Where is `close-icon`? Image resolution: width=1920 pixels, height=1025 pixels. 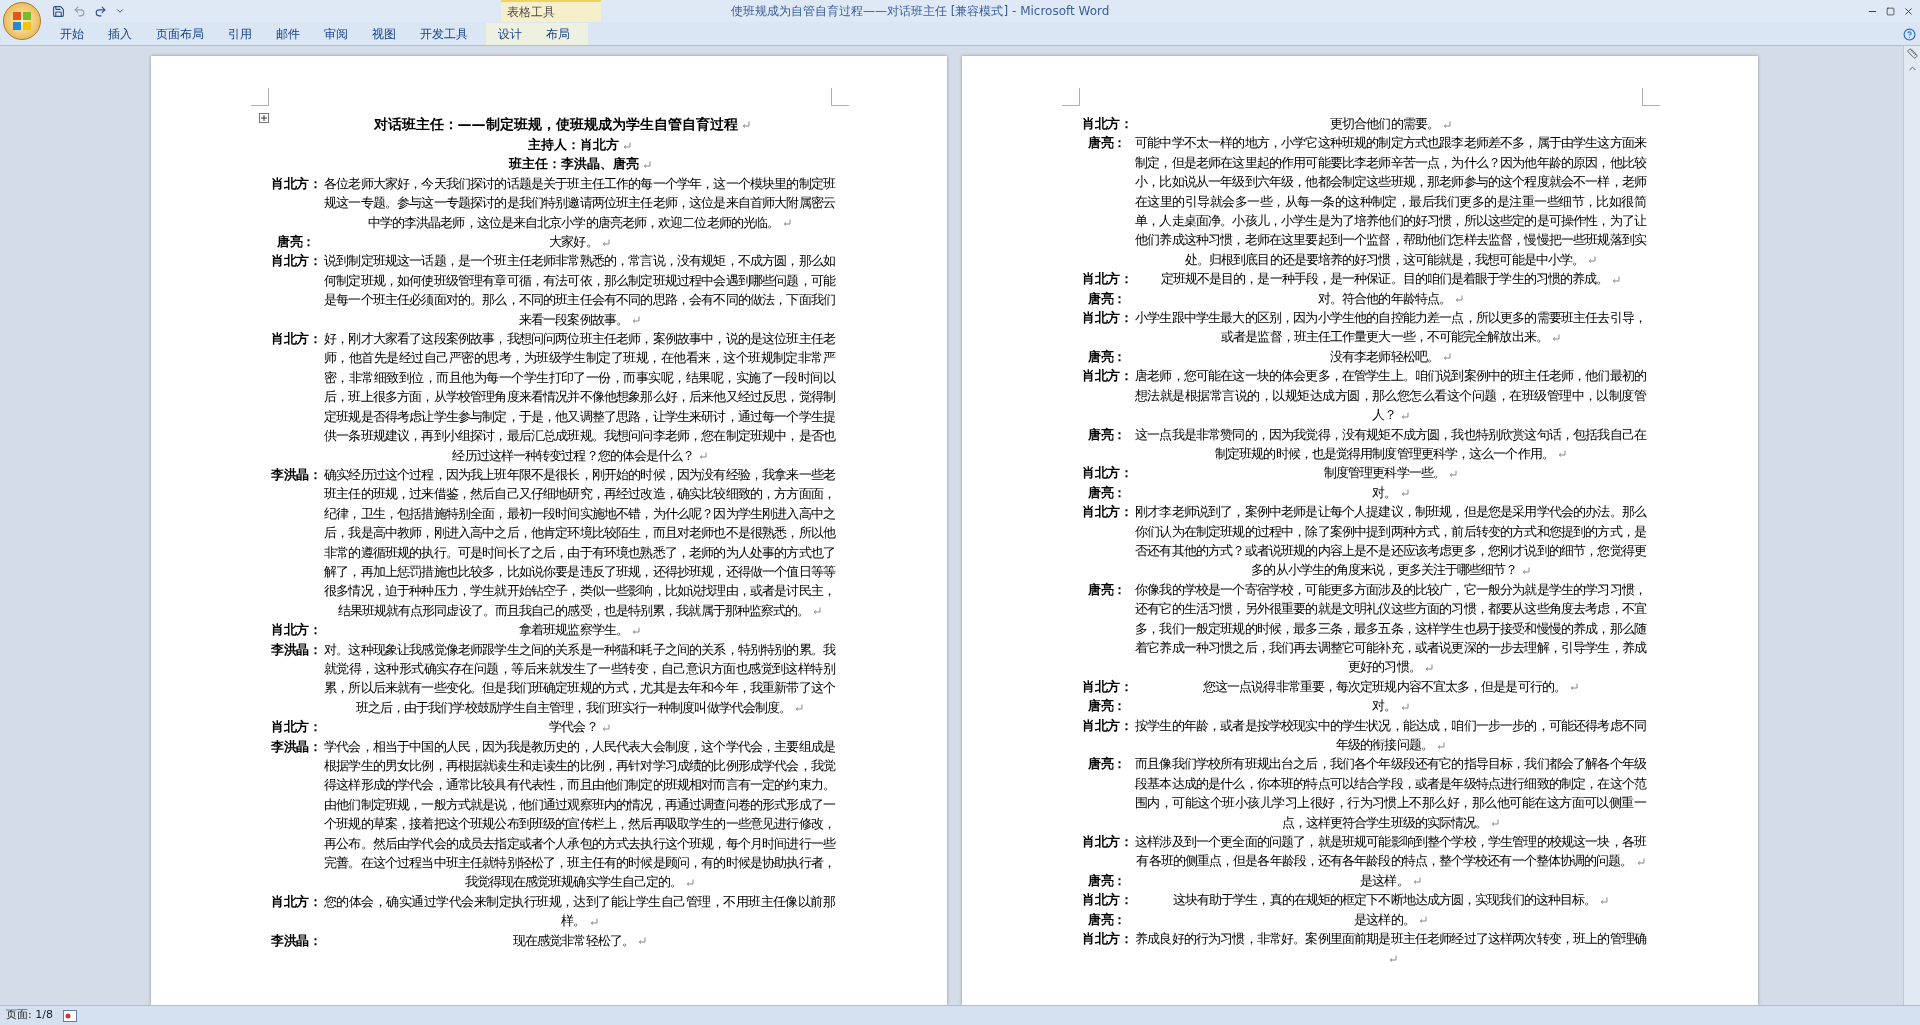 close-icon is located at coordinates (1908, 11).